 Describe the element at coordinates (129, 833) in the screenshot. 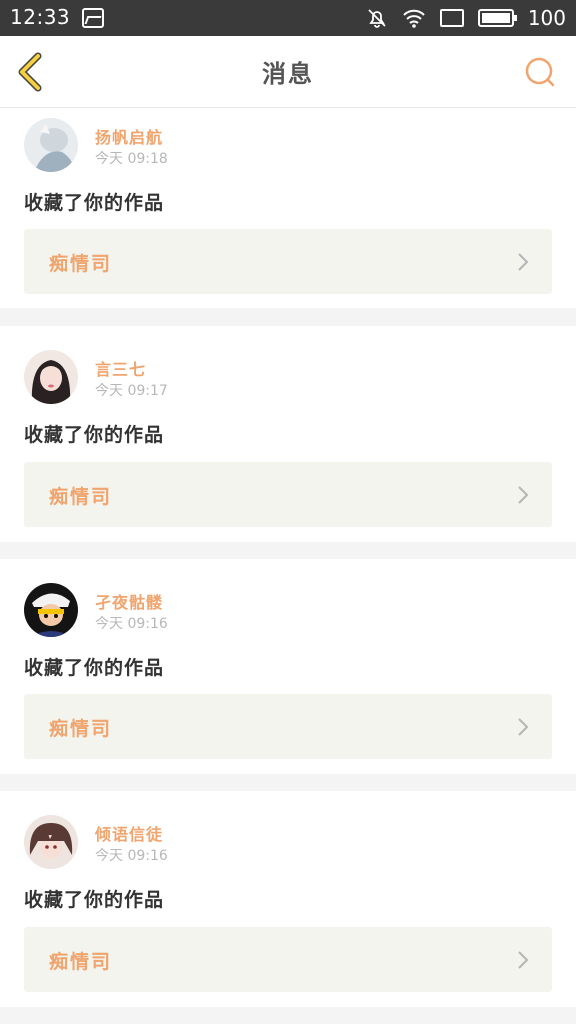

I see `user-name: 倾语信徒` at that location.